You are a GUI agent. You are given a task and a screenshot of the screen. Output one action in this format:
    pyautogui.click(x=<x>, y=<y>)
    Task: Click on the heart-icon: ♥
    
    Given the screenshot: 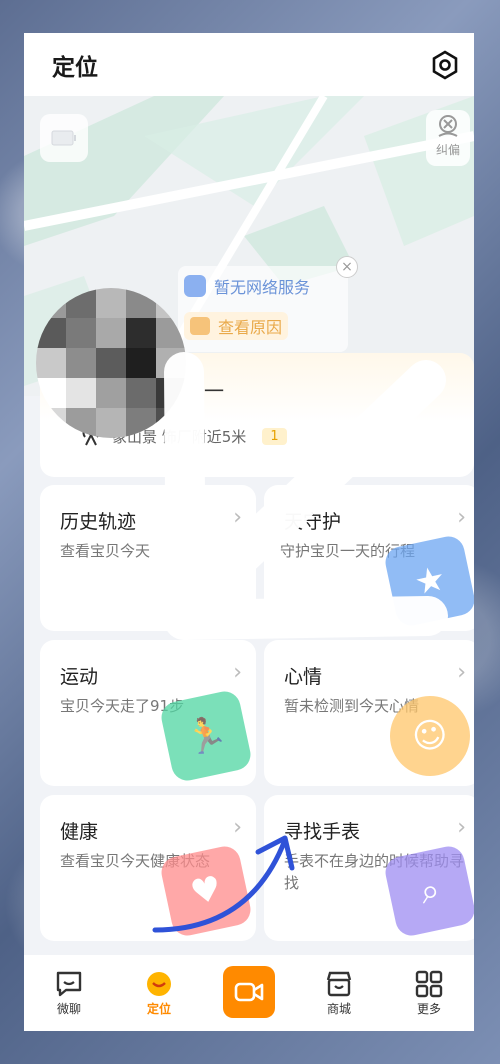 What is the action you would take?
    pyautogui.click(x=206, y=891)
    